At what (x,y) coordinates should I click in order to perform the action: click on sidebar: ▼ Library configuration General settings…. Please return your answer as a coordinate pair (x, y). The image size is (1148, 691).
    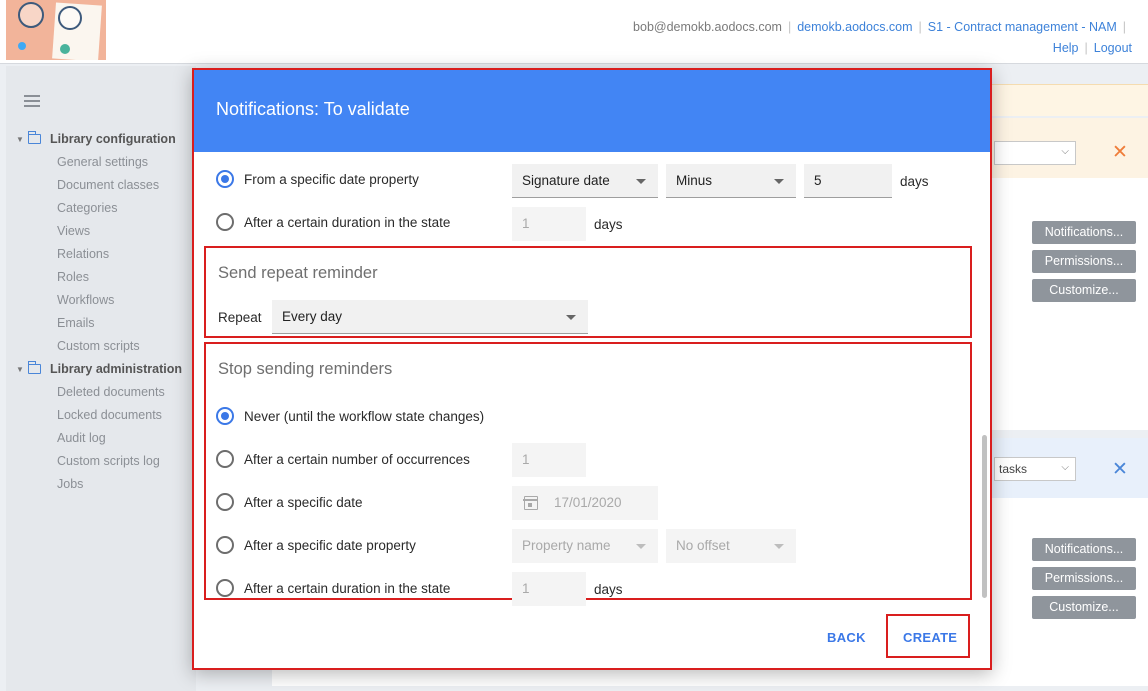
    Looking at the image, I should click on (101, 378).